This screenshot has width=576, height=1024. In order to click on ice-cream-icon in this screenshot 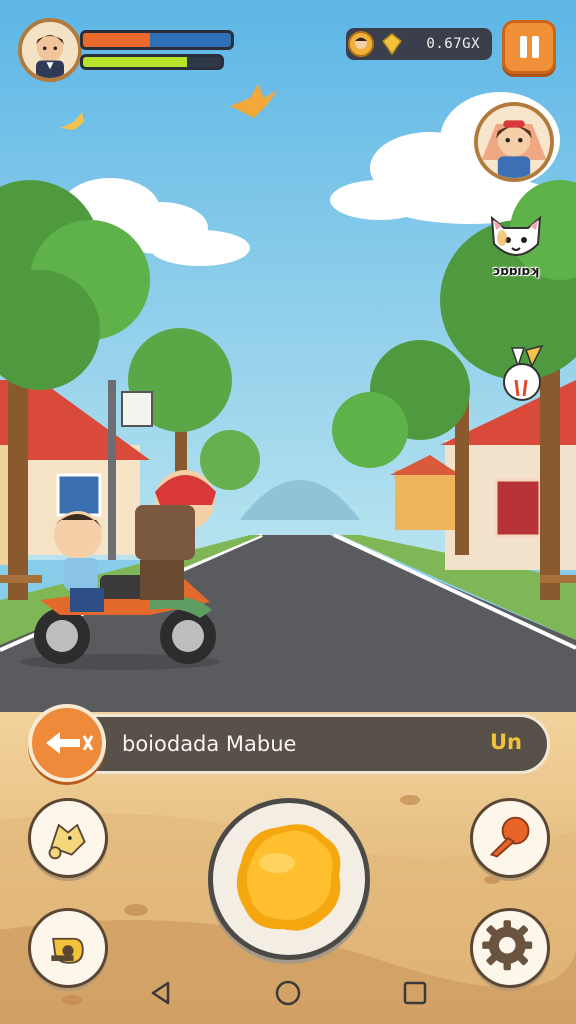, I will do `click(509, 837)`.